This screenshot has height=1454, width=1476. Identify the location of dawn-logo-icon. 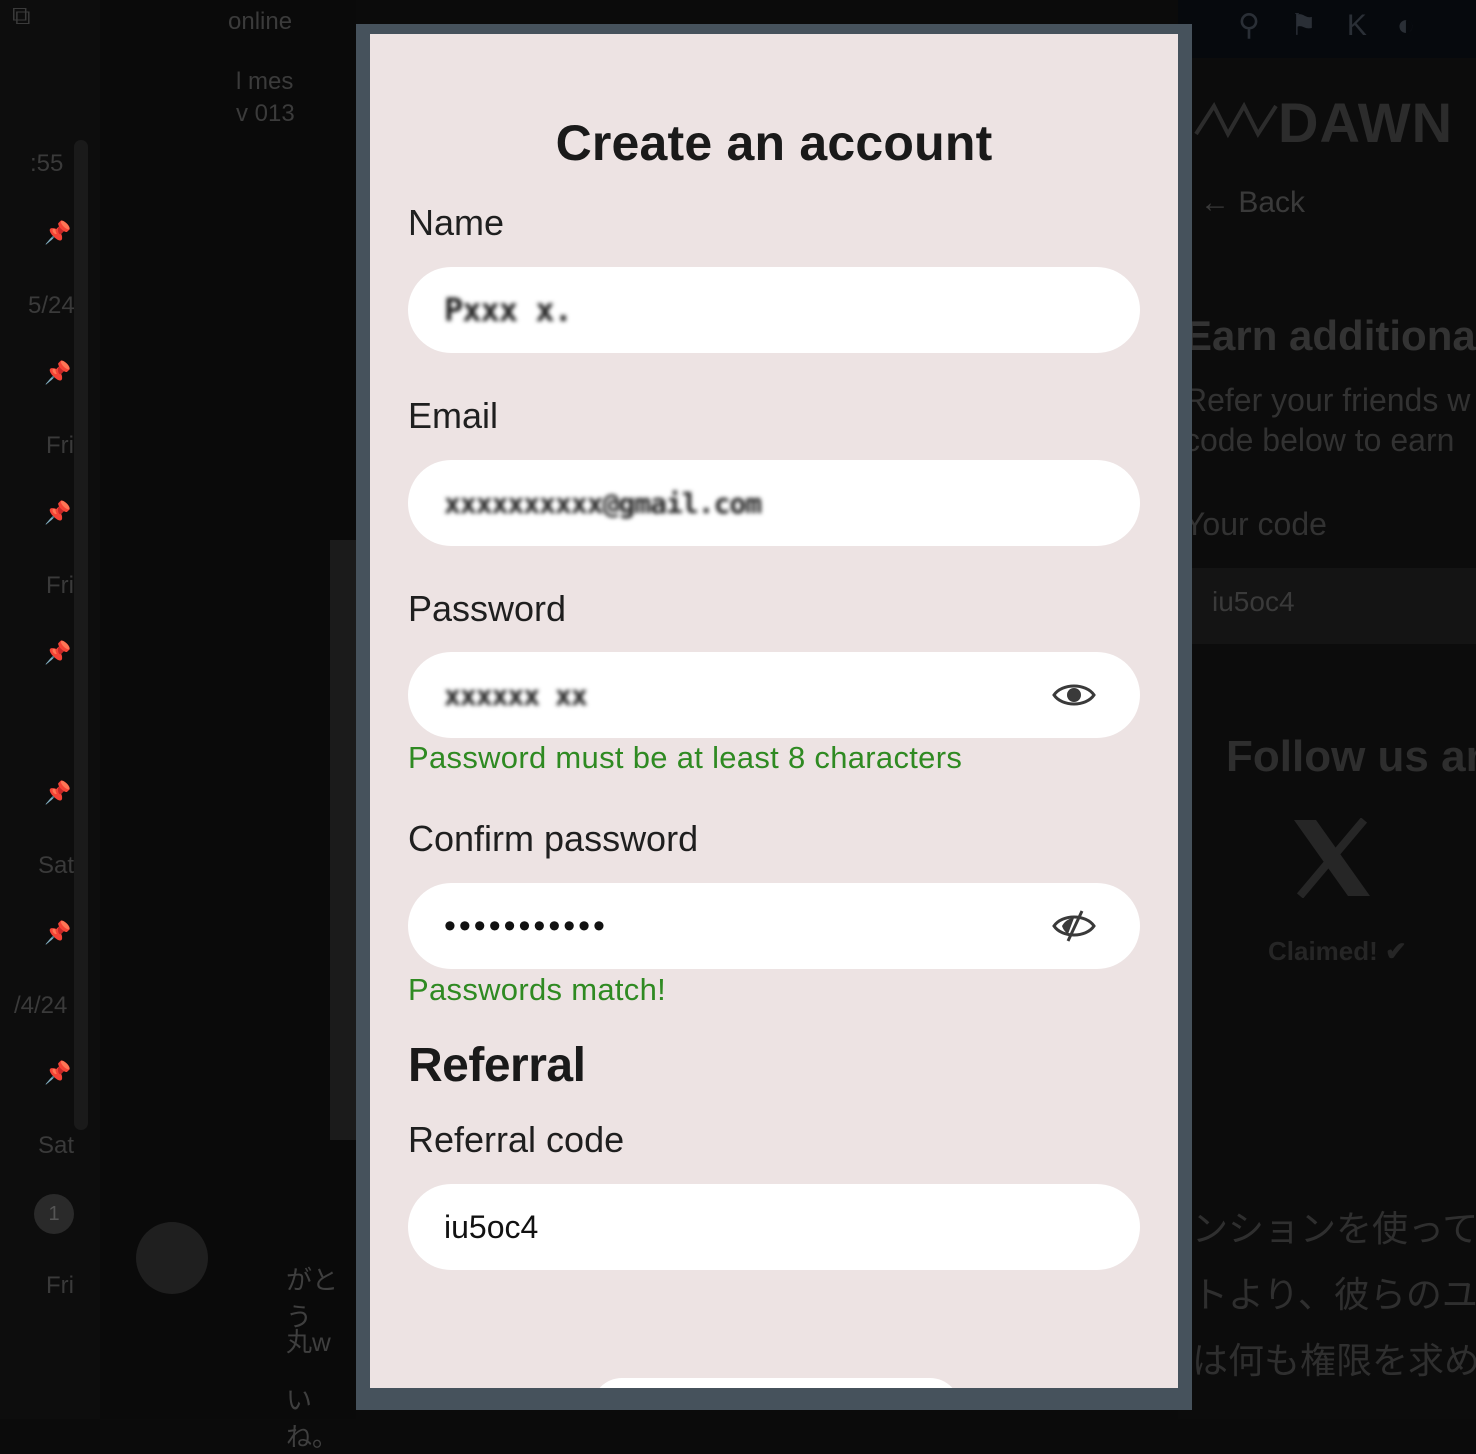
(1236, 120).